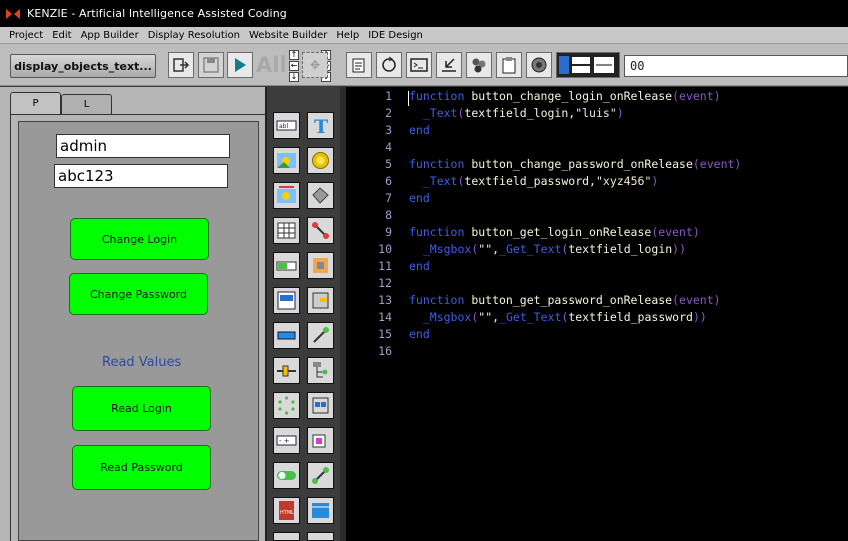 This screenshot has height=541, width=848. I want to click on menu-project: Project, so click(24, 35).